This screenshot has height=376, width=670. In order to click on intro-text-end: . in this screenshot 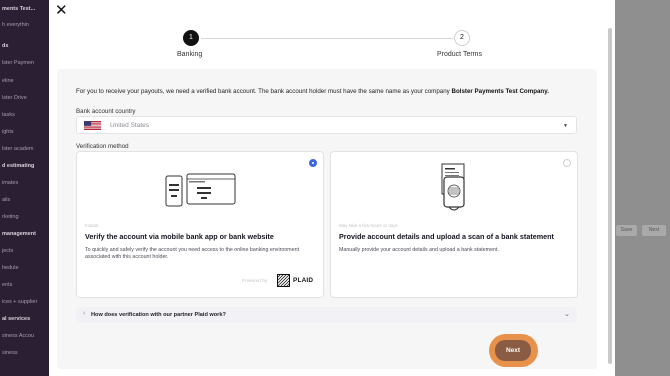, I will do `click(548, 91)`.